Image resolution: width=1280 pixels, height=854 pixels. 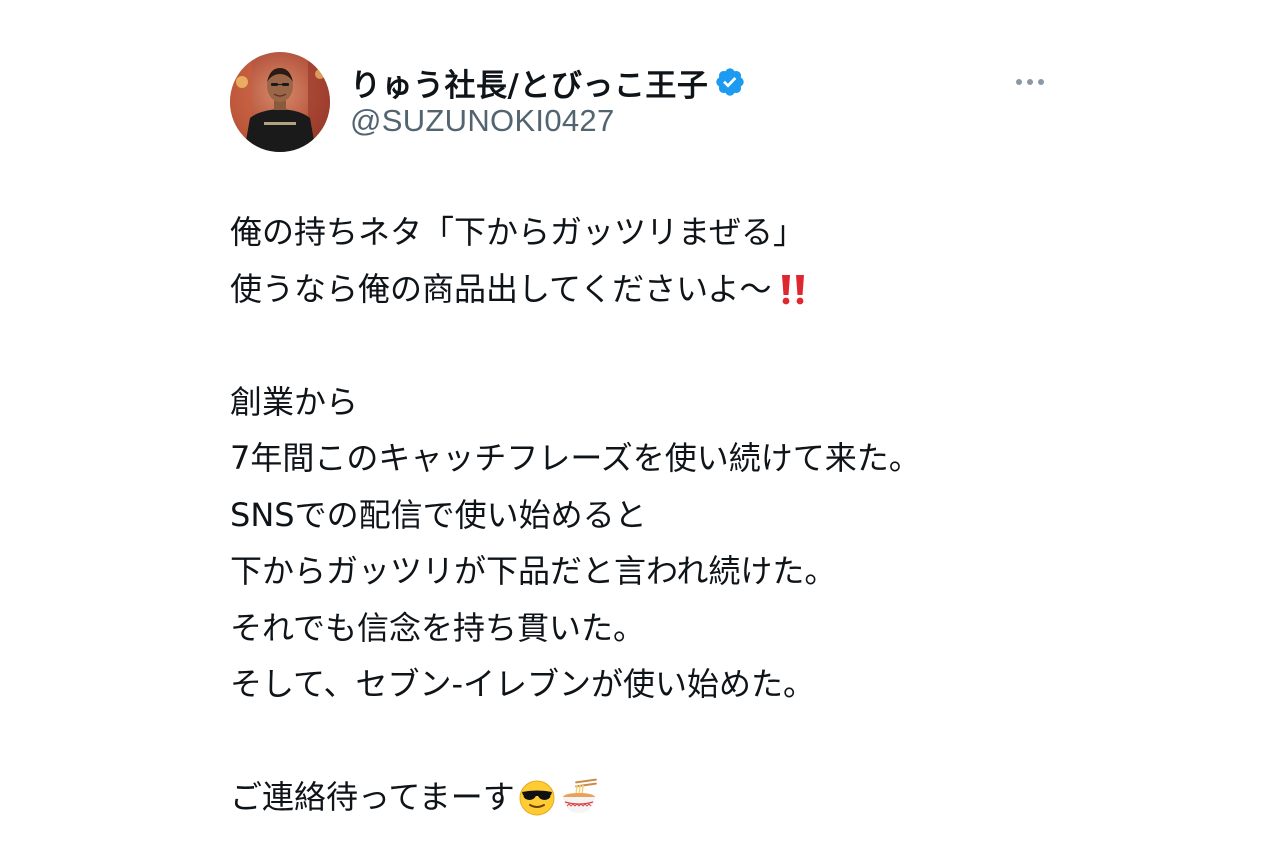 What do you see at coordinates (793, 289) in the screenshot?
I see `double-exclamation-emoji` at bounding box center [793, 289].